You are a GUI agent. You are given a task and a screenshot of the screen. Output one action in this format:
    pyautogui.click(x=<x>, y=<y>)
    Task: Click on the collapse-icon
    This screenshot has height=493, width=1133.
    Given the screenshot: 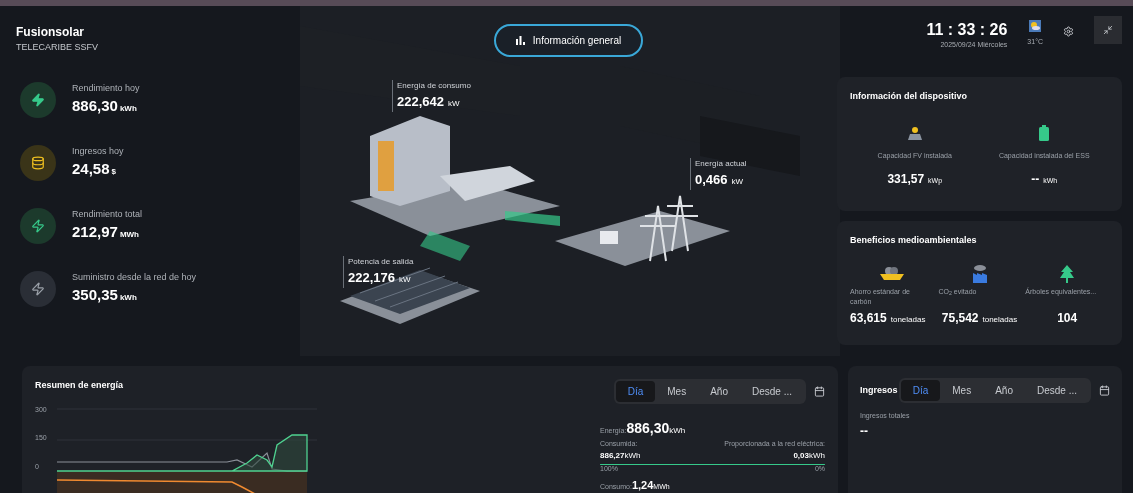 What is the action you would take?
    pyautogui.click(x=1108, y=30)
    